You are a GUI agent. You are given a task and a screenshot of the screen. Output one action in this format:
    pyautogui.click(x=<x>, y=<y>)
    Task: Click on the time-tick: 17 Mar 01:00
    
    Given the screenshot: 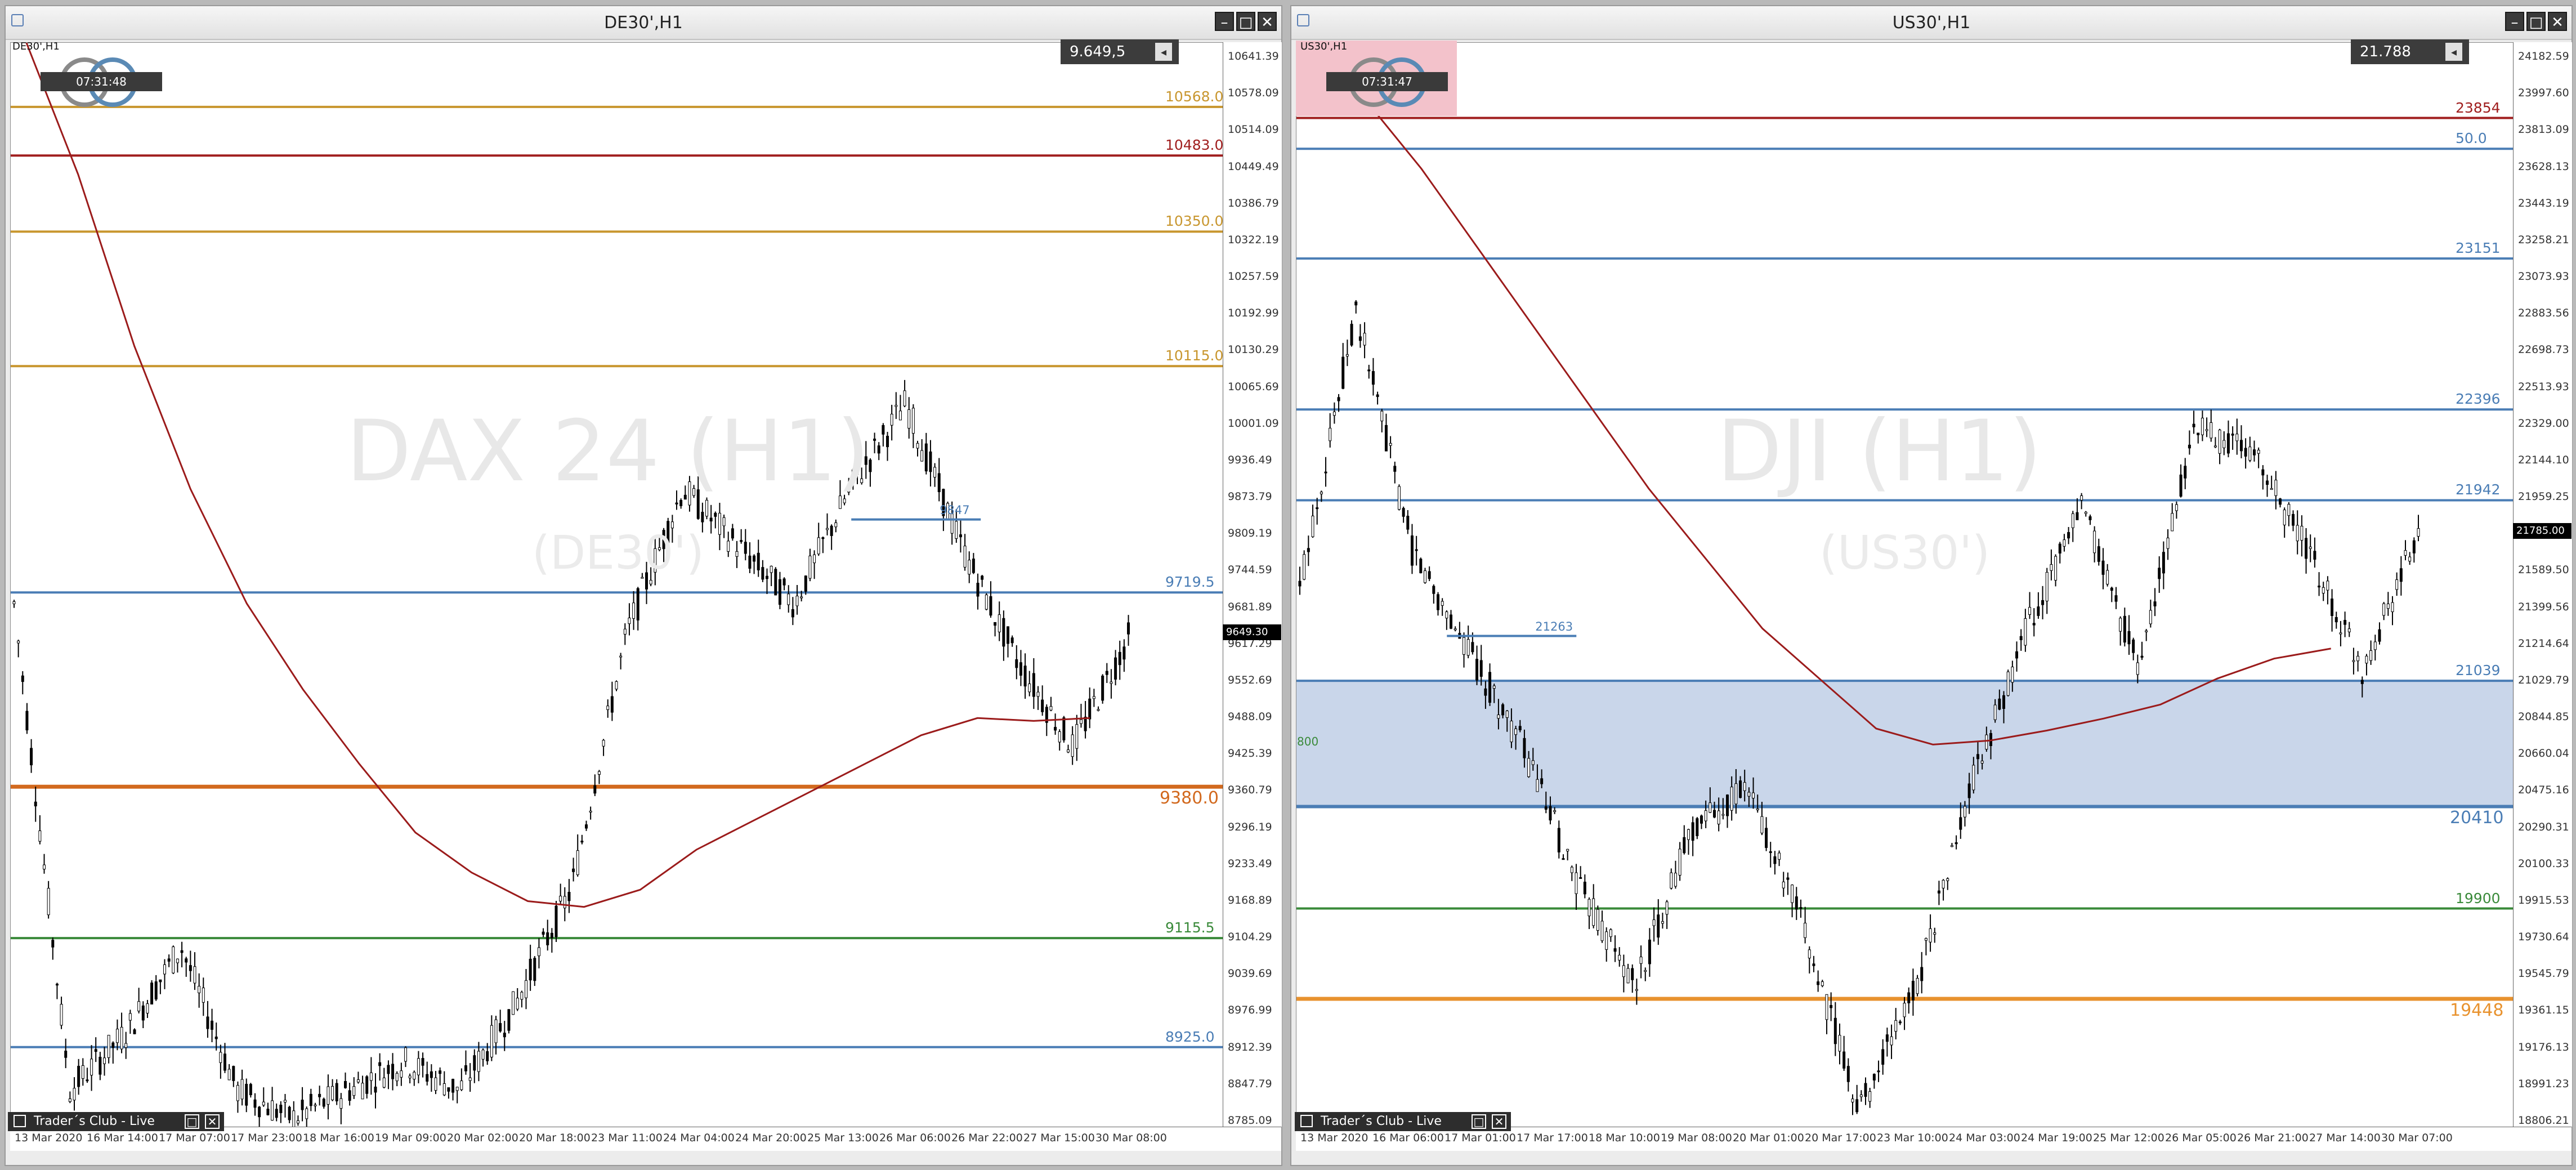 What is the action you would take?
    pyautogui.click(x=1480, y=1138)
    